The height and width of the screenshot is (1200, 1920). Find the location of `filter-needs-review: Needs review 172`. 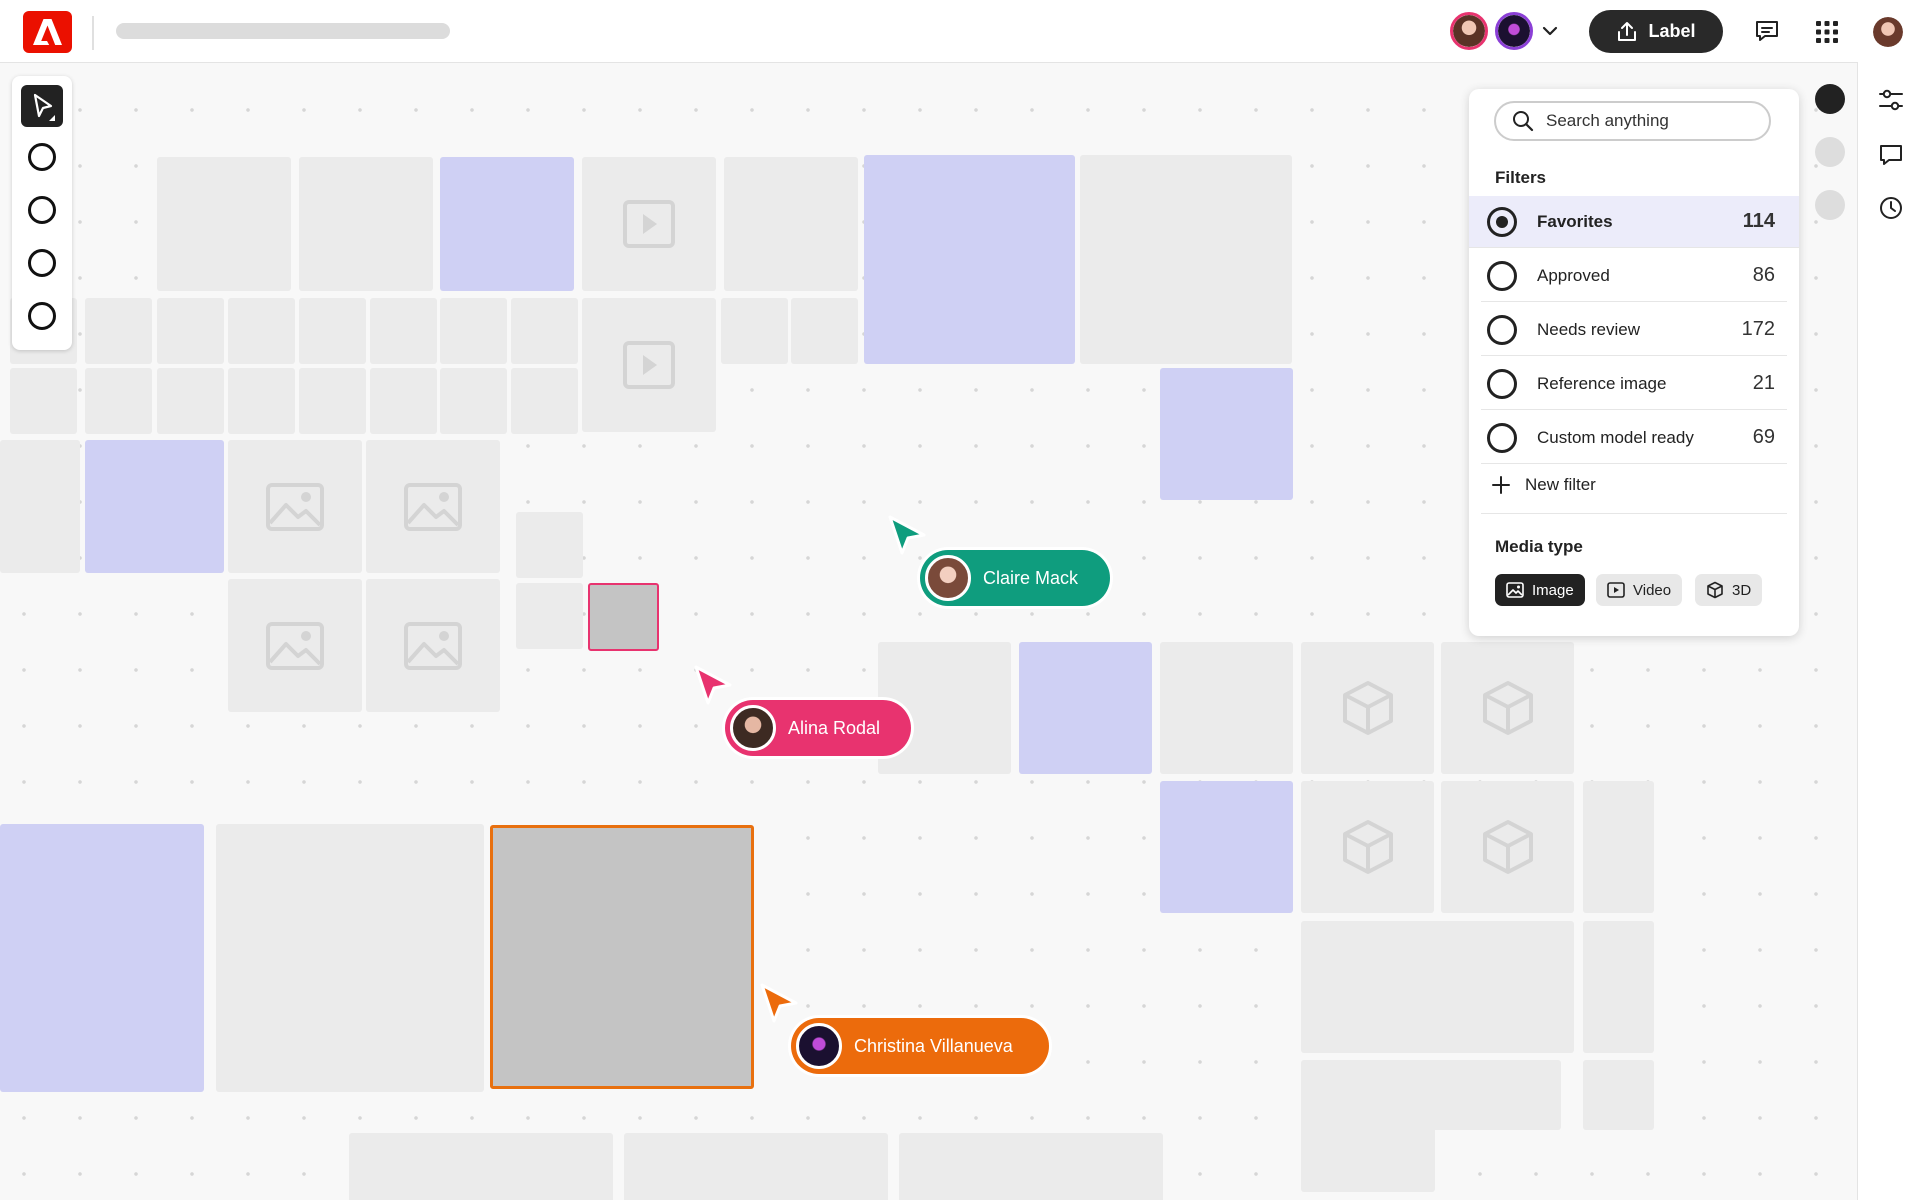

filter-needs-review: Needs review 172 is located at coordinates (1634, 330).